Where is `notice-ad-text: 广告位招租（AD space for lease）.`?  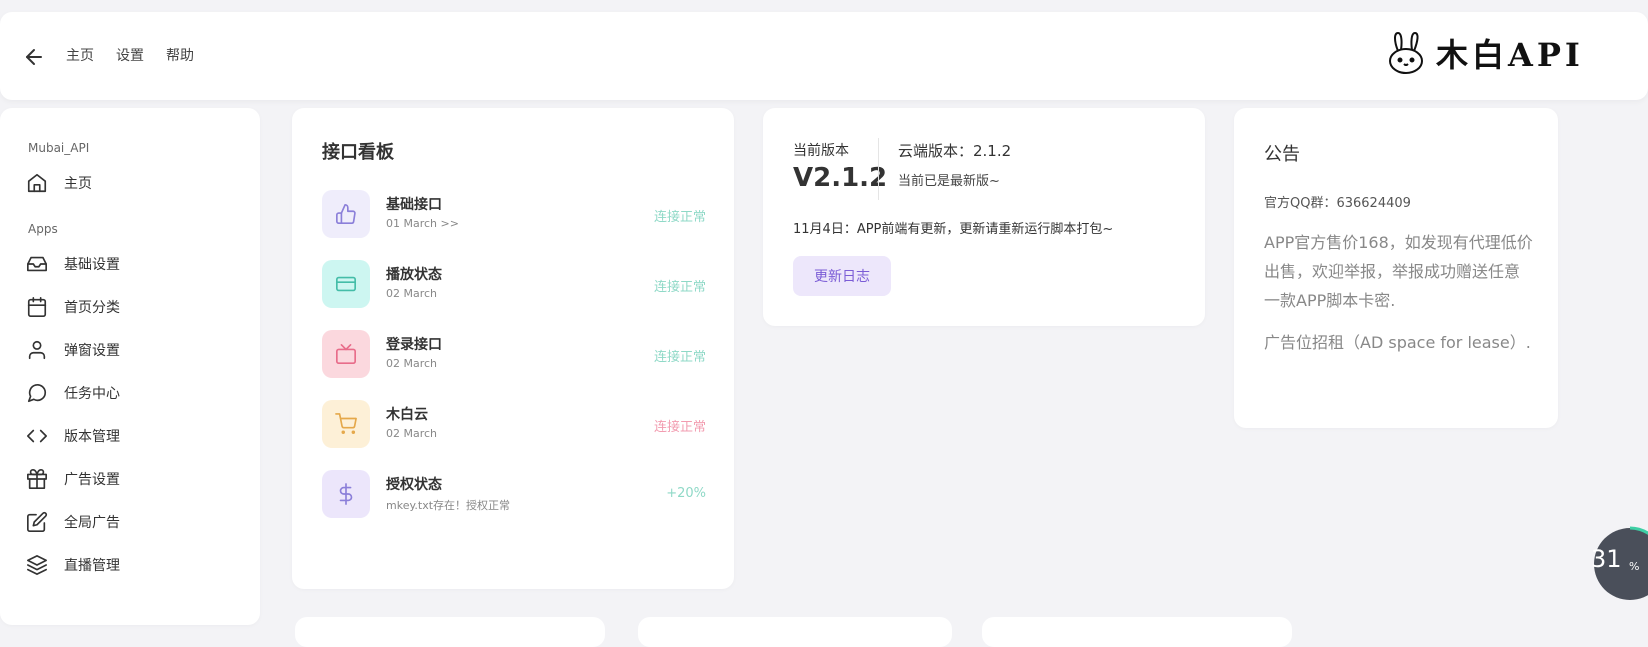
notice-ad-text: 广告位招租（AD space for lease）. is located at coordinates (1397, 342).